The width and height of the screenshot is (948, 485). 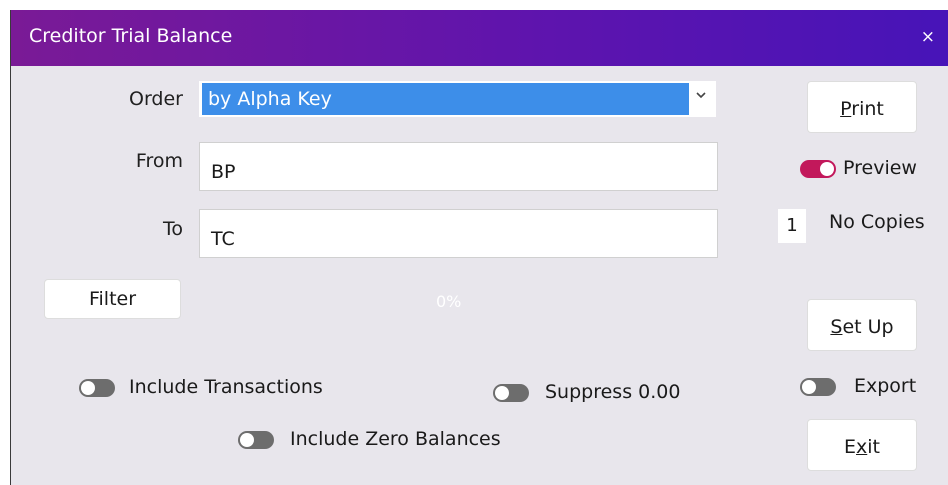 I want to click on export-toggle, so click(x=818, y=387).